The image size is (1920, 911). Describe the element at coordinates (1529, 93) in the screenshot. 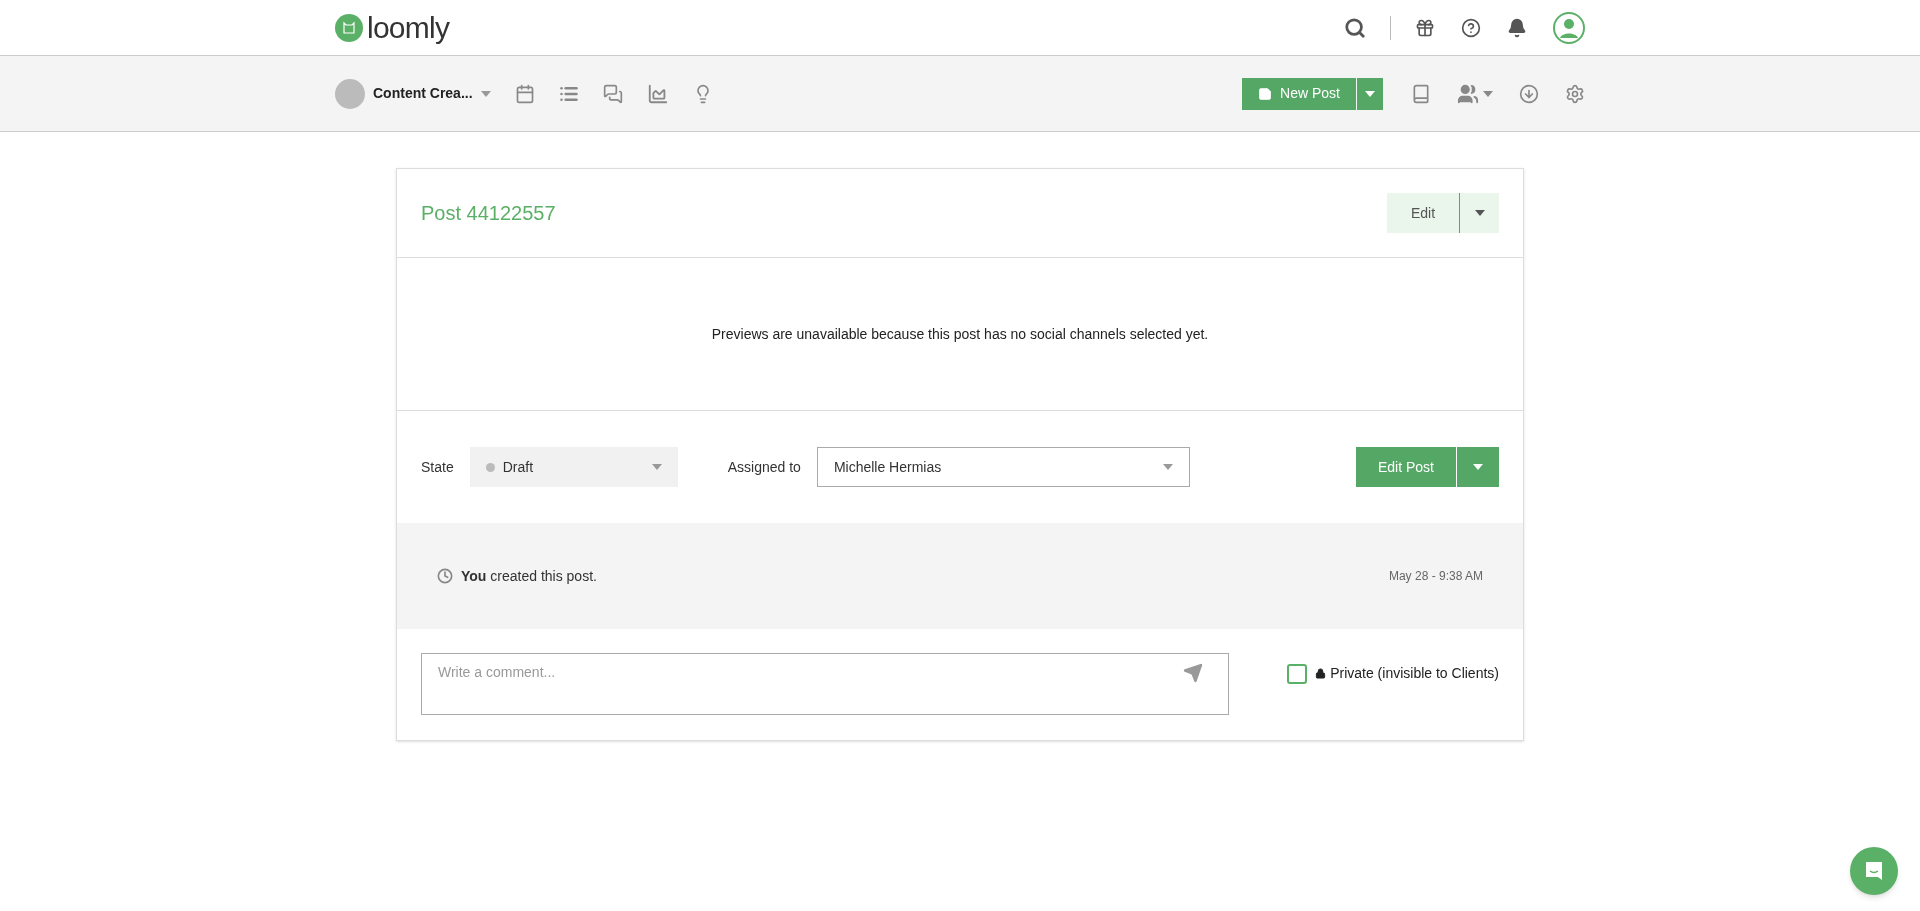

I see `download-icon` at that location.